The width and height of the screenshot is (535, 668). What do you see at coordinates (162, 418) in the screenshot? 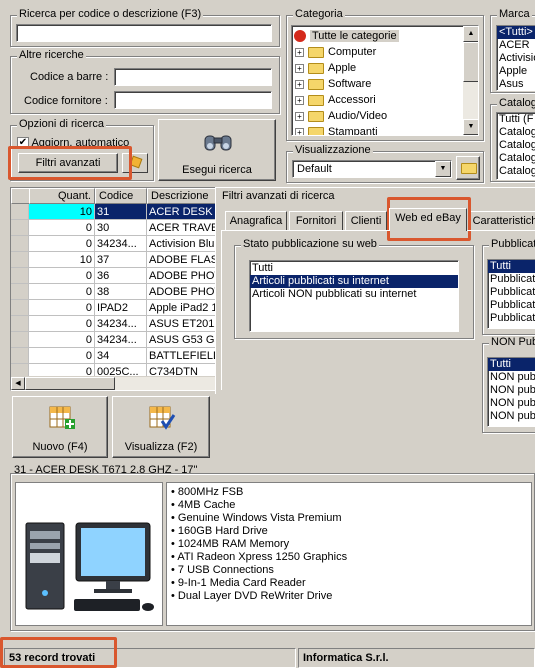
I see `edit-grid-icon` at bounding box center [162, 418].